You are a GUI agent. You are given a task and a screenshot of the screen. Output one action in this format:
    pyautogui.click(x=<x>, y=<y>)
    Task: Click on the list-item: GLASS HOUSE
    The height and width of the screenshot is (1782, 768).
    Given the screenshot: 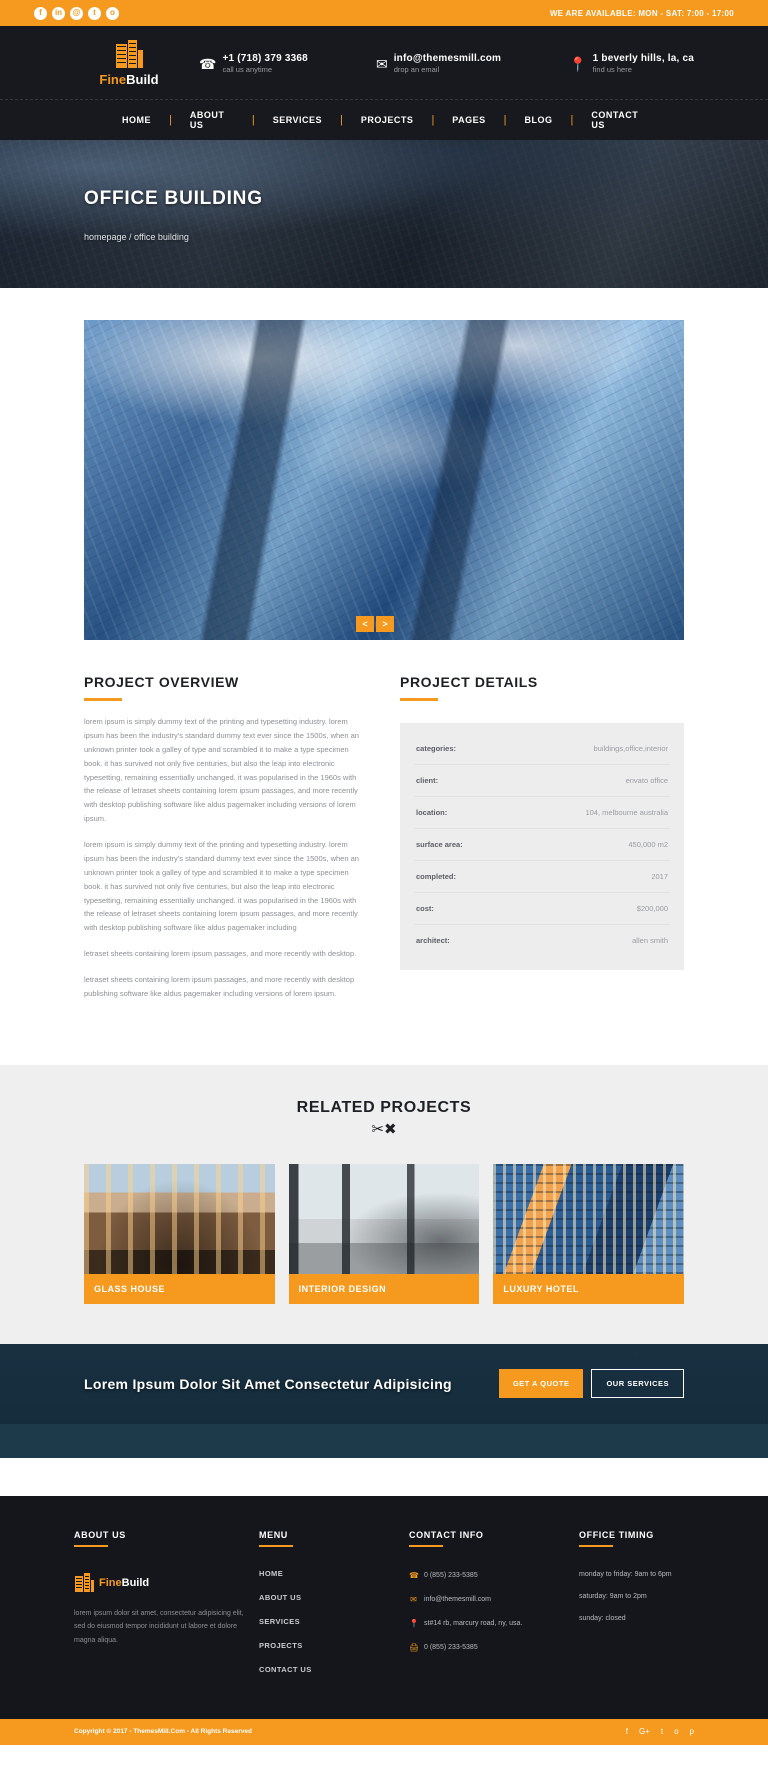 What is the action you would take?
    pyautogui.click(x=179, y=1233)
    